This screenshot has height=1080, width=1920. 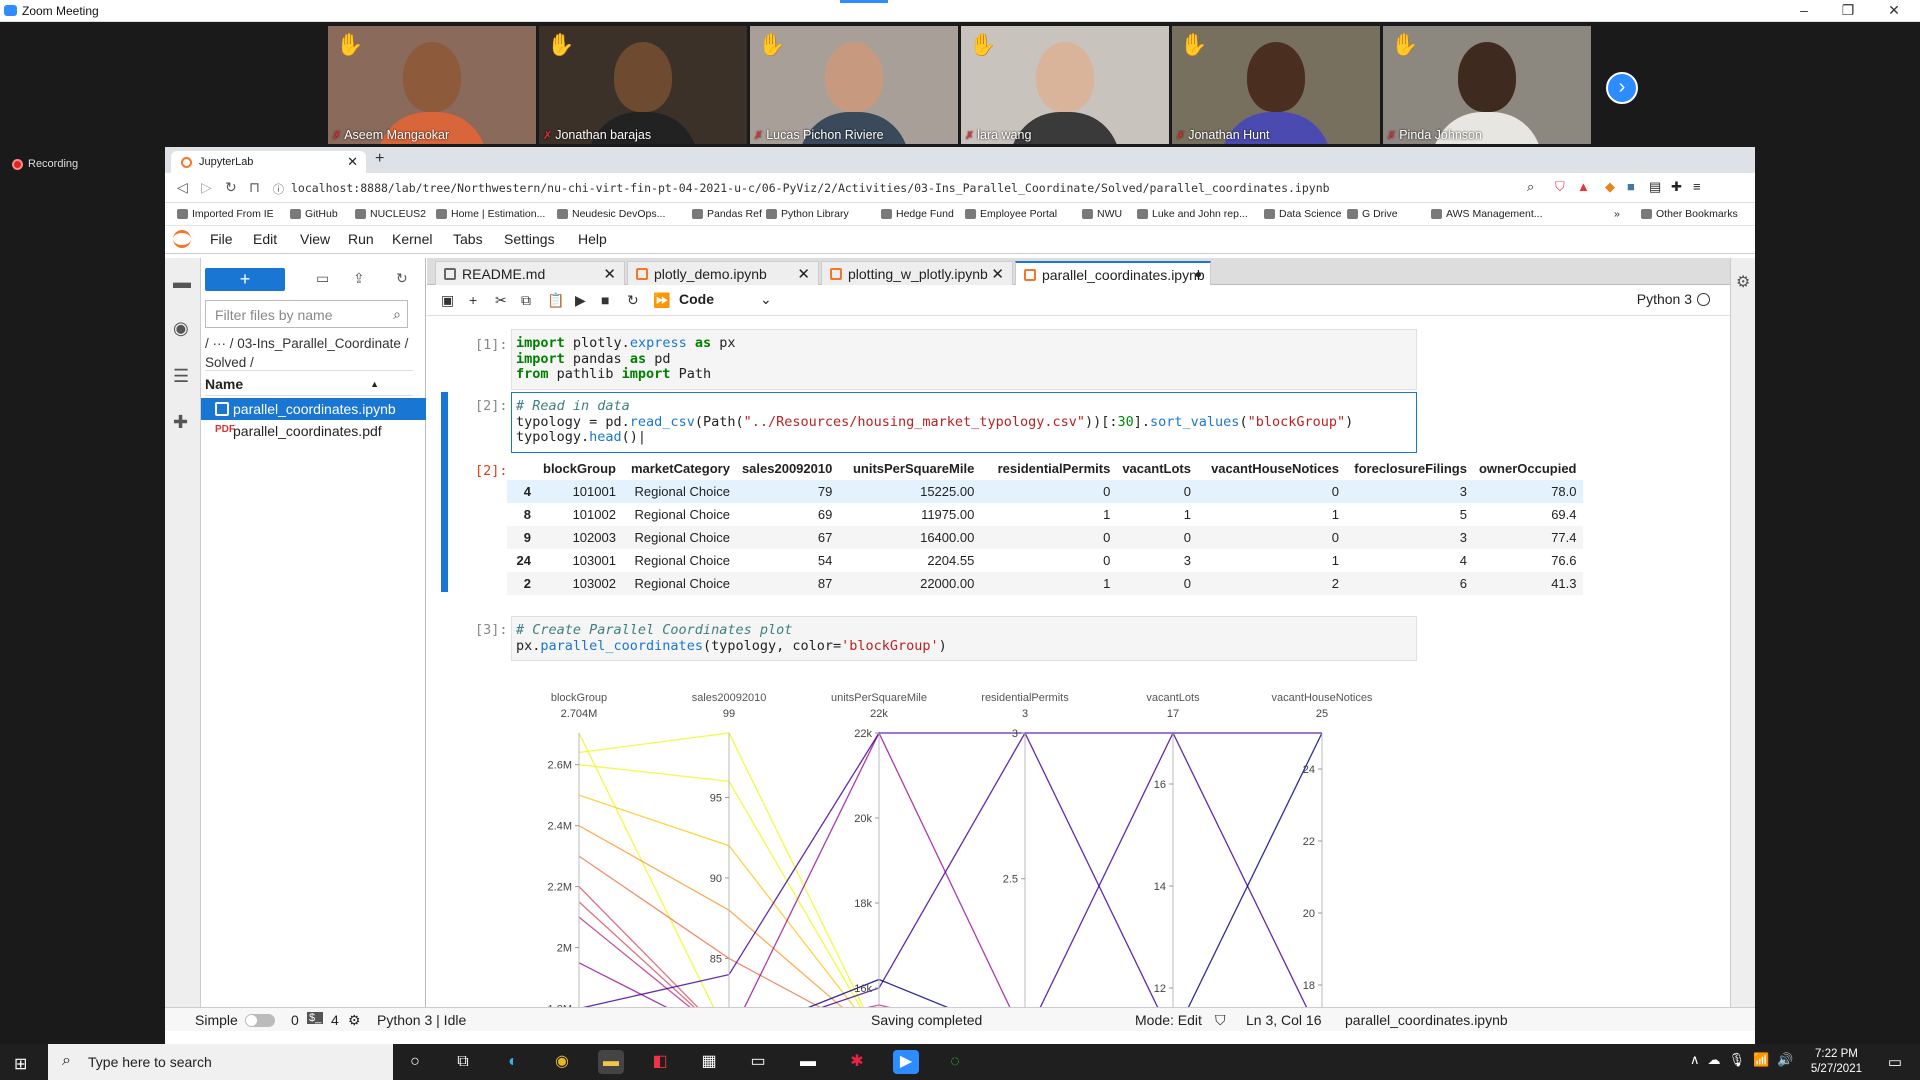 What do you see at coordinates (1065, 85) in the screenshot?
I see `participant-tile: ✋ ✗ lara wang` at bounding box center [1065, 85].